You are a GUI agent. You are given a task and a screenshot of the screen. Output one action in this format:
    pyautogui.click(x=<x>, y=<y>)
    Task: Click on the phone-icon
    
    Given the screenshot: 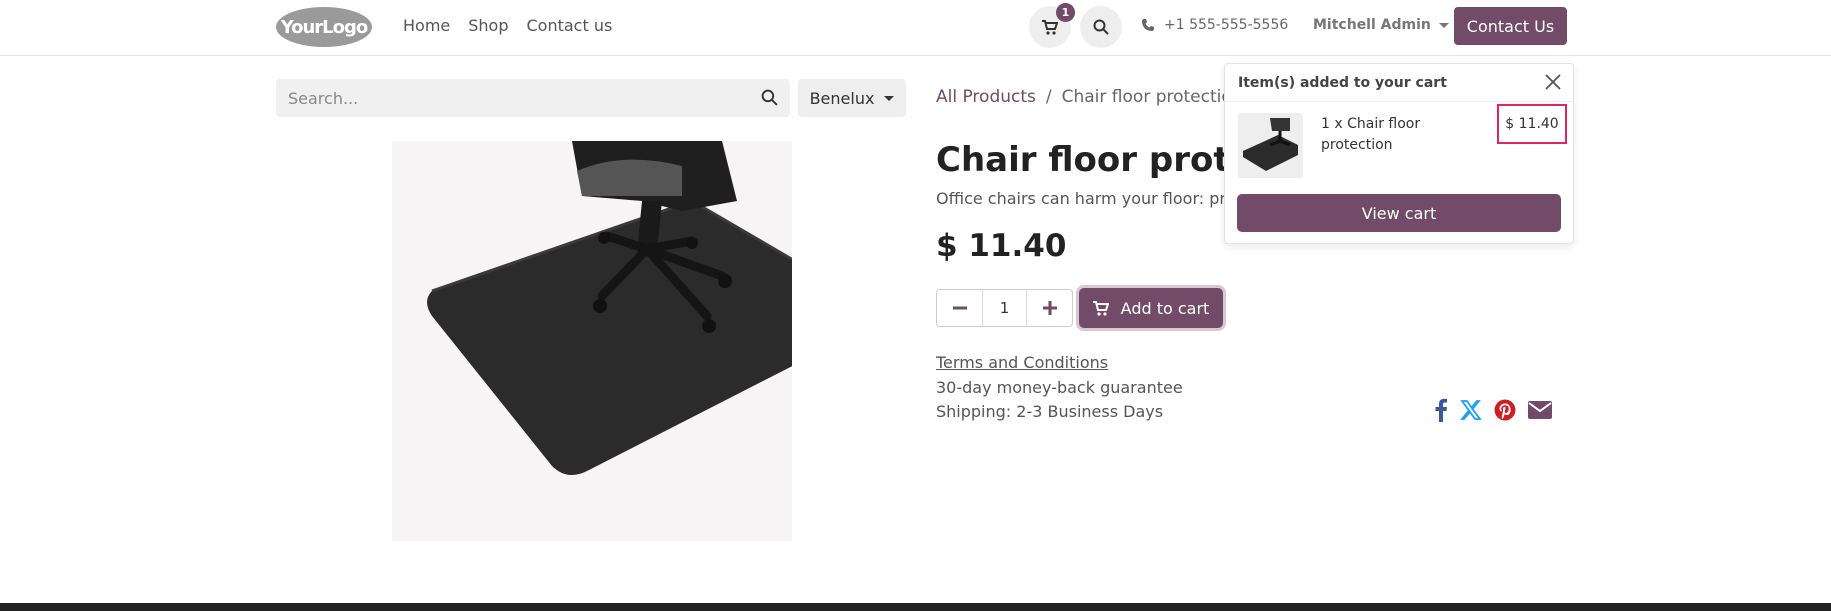 What is the action you would take?
    pyautogui.click(x=1148, y=25)
    